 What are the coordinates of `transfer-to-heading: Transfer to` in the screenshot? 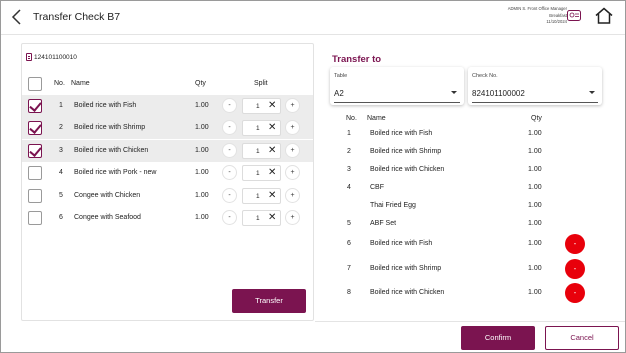 It's located at (357, 59).